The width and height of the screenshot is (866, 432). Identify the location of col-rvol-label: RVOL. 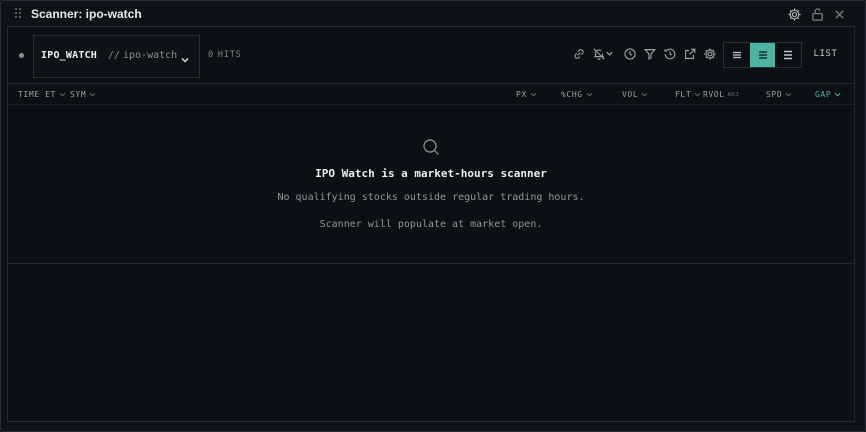
(714, 94).